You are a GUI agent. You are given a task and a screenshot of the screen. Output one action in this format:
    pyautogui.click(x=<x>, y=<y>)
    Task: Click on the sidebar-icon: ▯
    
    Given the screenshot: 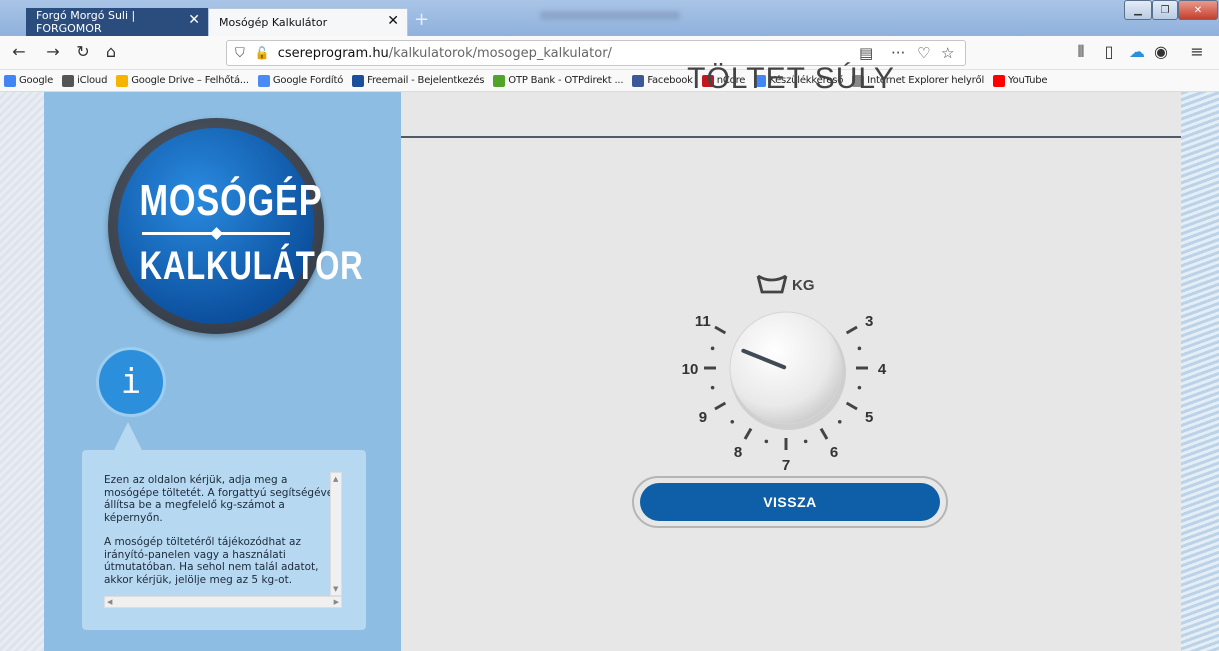 What is the action you would take?
    pyautogui.click(x=1109, y=51)
    